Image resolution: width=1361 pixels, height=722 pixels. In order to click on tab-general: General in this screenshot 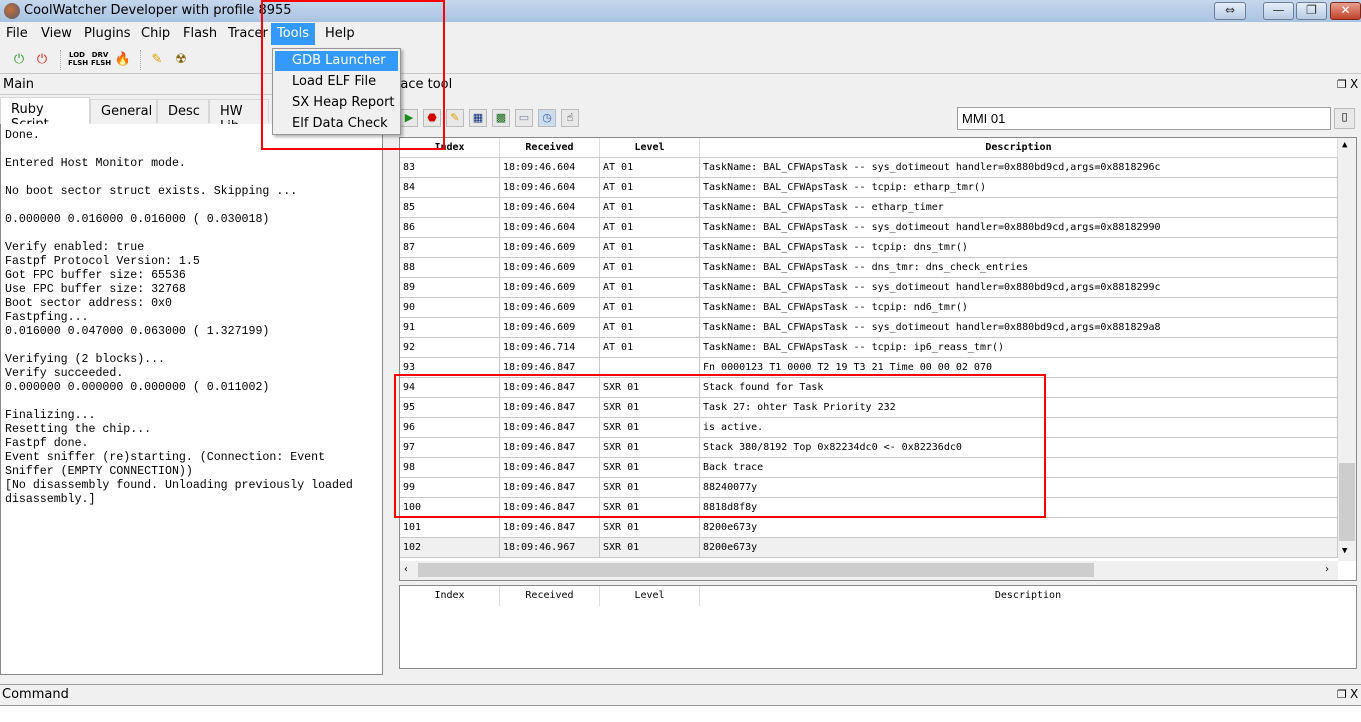, I will do `click(123, 111)`.